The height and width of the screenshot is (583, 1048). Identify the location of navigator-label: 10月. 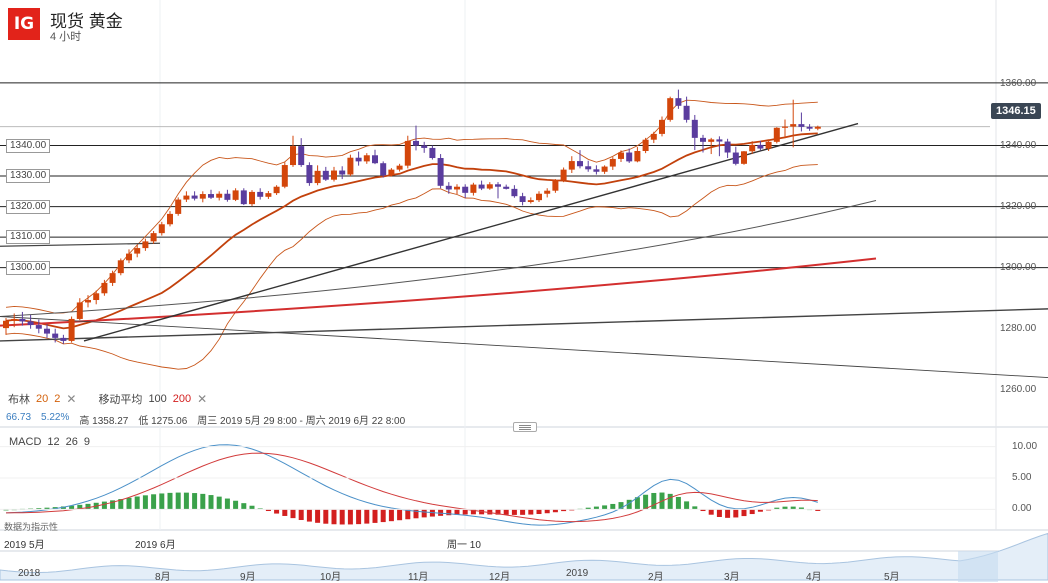
(331, 577).